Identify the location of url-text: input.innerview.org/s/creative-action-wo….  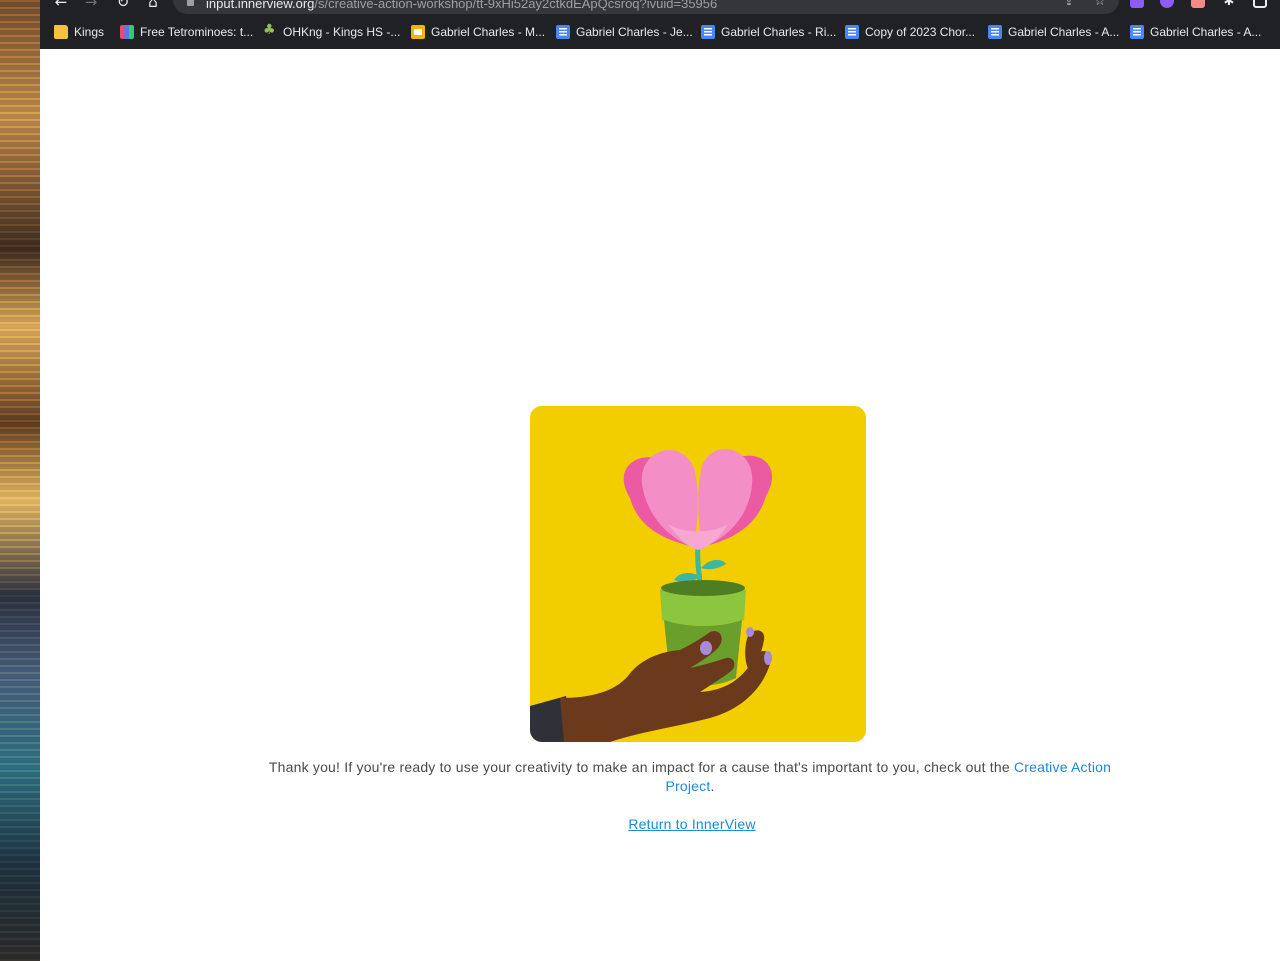
(461, 5).